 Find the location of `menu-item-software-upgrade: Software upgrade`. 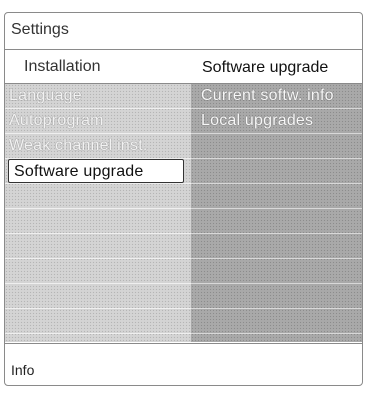

menu-item-software-upgrade: Software upgrade is located at coordinates (98, 171).